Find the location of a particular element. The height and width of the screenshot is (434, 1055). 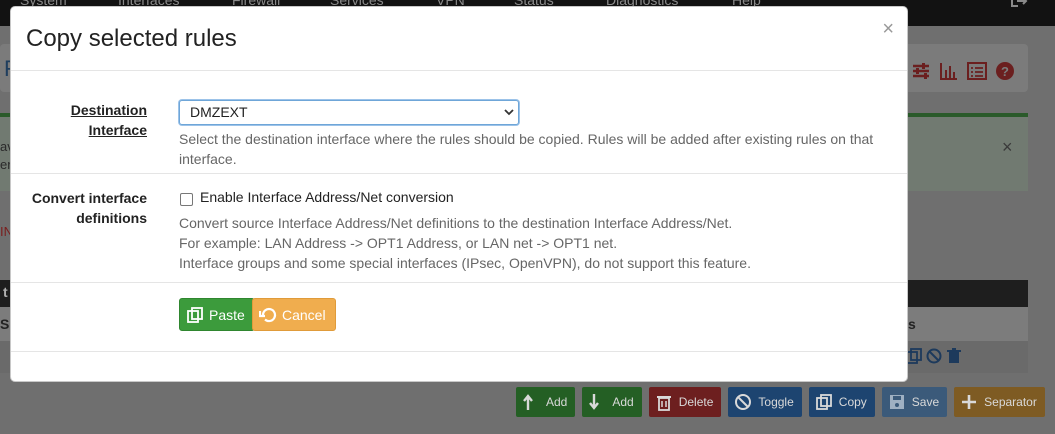

conversion-checkbox-label: Enable Interface Address/Net conversion is located at coordinates (327, 197).